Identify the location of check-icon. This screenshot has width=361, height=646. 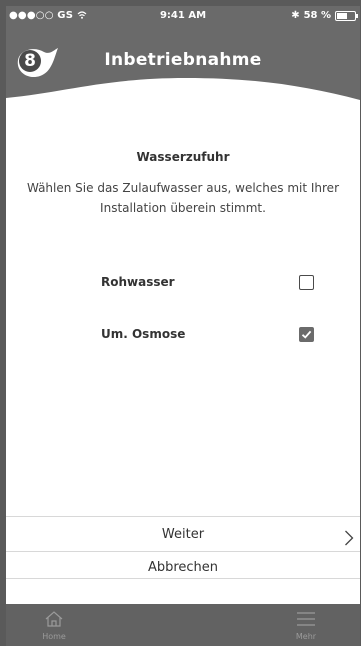
(306, 334).